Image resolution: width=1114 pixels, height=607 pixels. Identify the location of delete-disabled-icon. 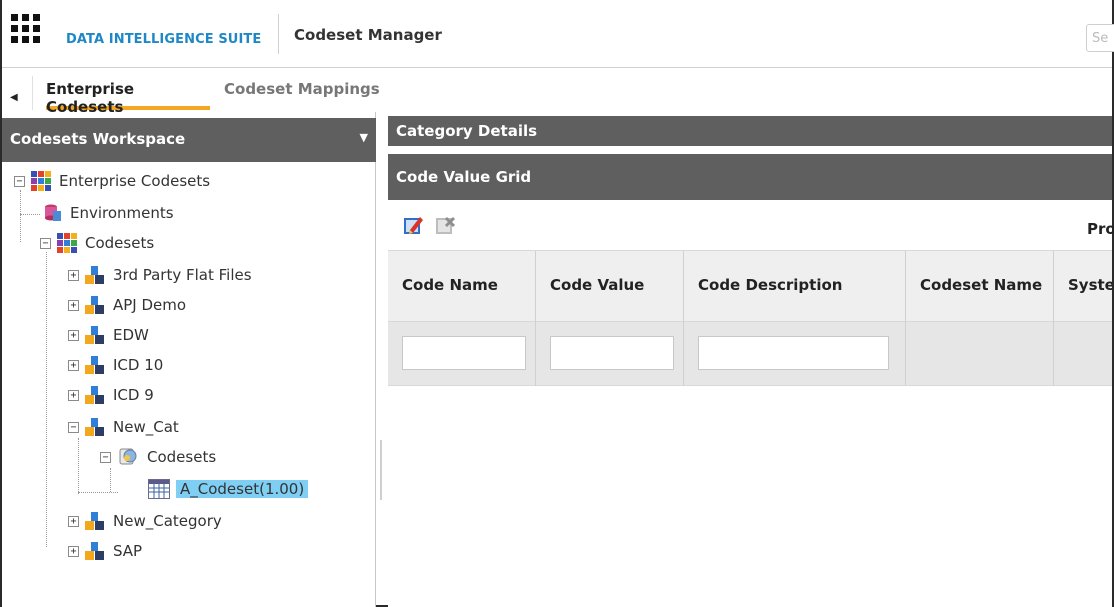
(445, 225).